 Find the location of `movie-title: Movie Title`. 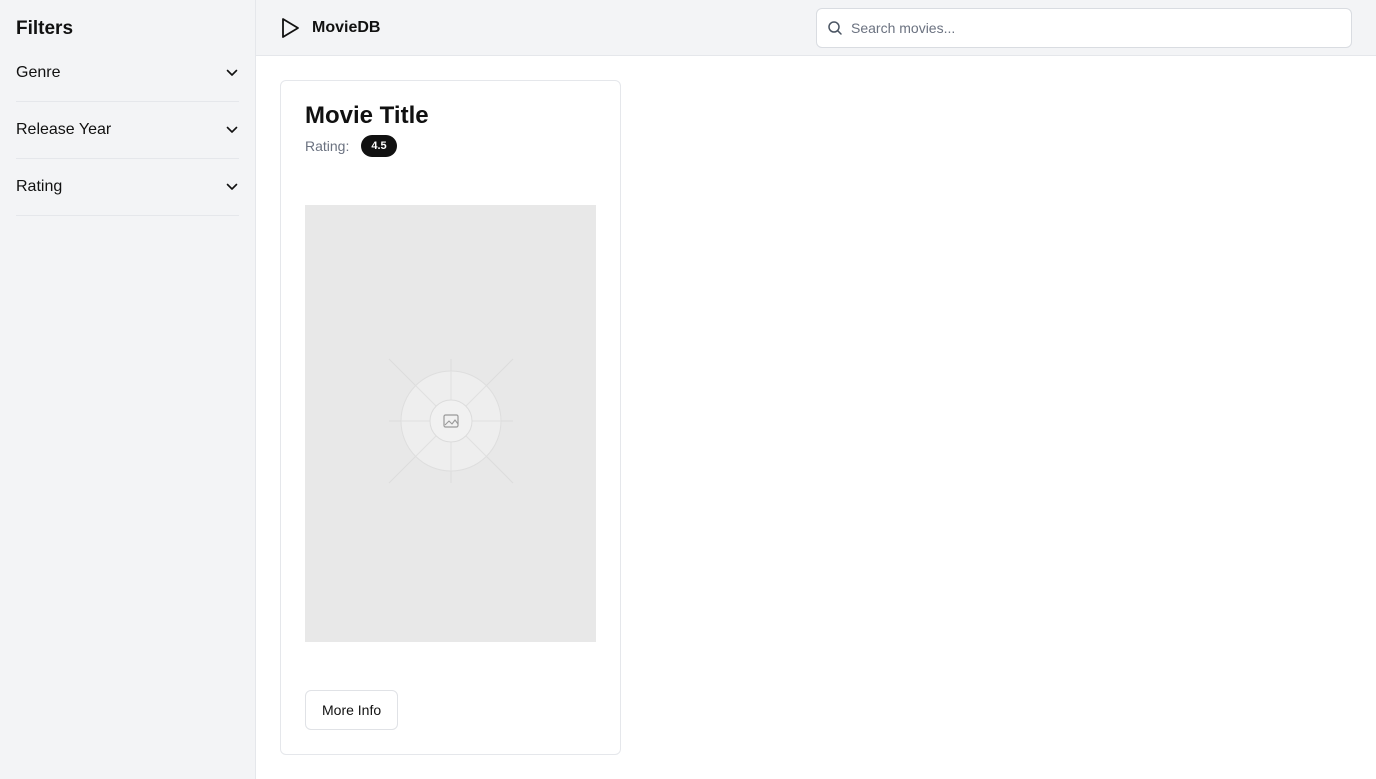

movie-title: Movie Title is located at coordinates (367, 115).